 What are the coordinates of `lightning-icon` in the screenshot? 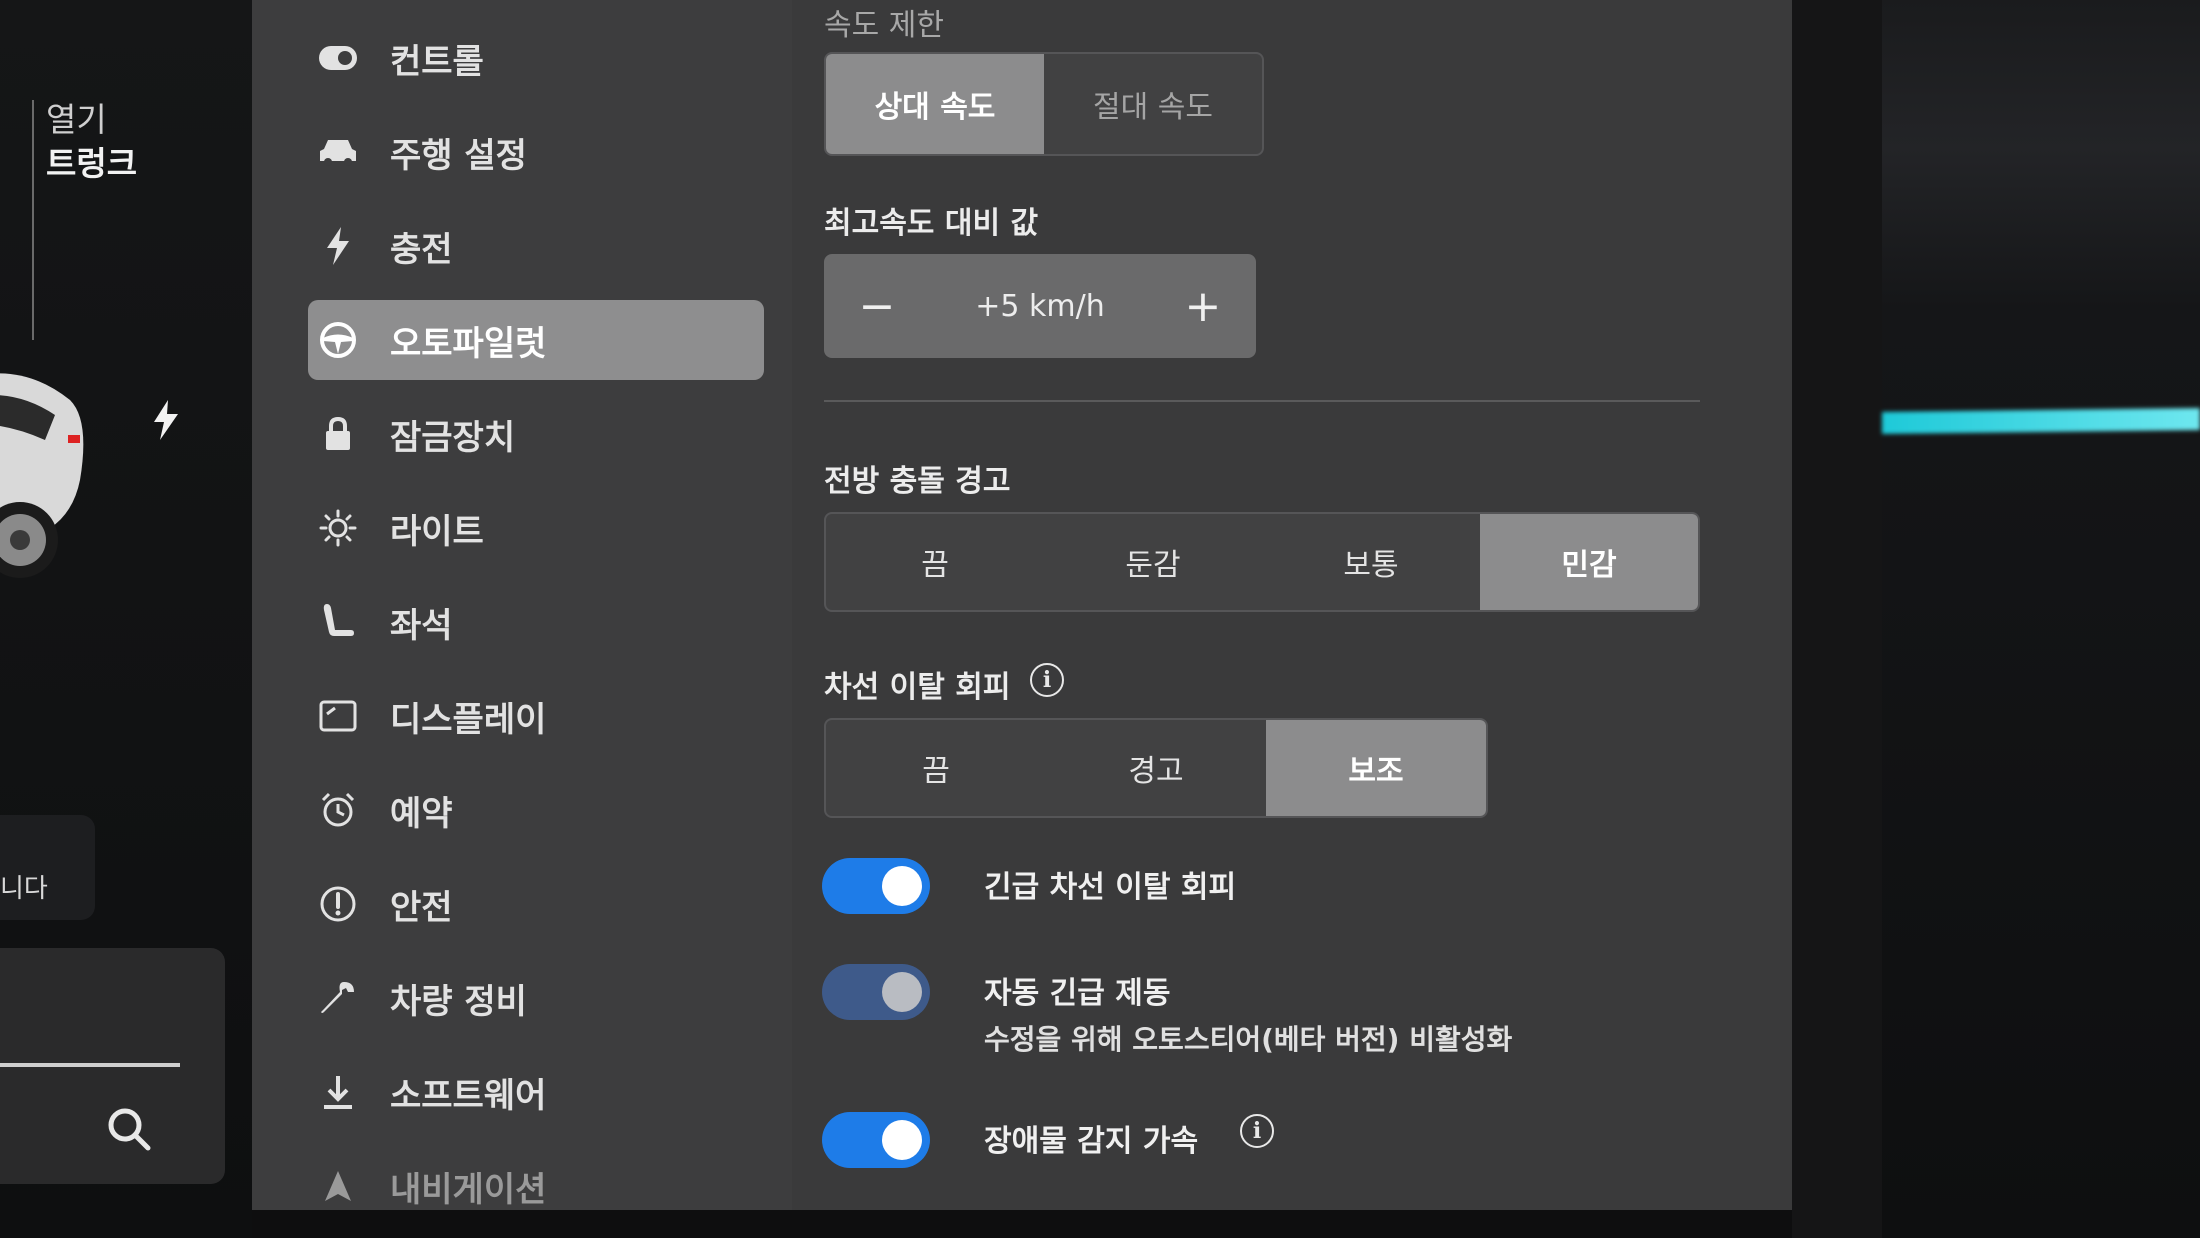 It's located at (338, 246).